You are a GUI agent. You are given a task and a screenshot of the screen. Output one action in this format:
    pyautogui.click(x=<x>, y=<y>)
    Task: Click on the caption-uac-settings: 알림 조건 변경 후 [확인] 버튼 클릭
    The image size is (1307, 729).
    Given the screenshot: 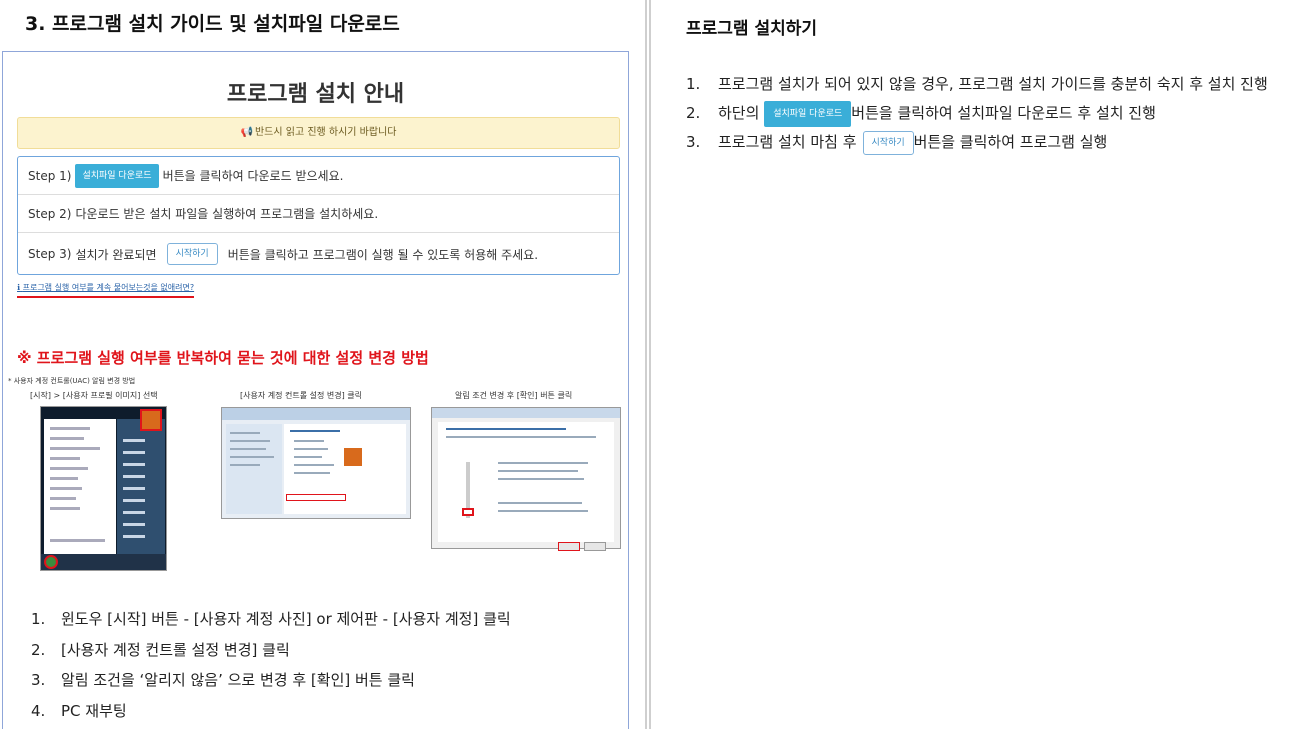 What is the action you would take?
    pyautogui.click(x=514, y=395)
    